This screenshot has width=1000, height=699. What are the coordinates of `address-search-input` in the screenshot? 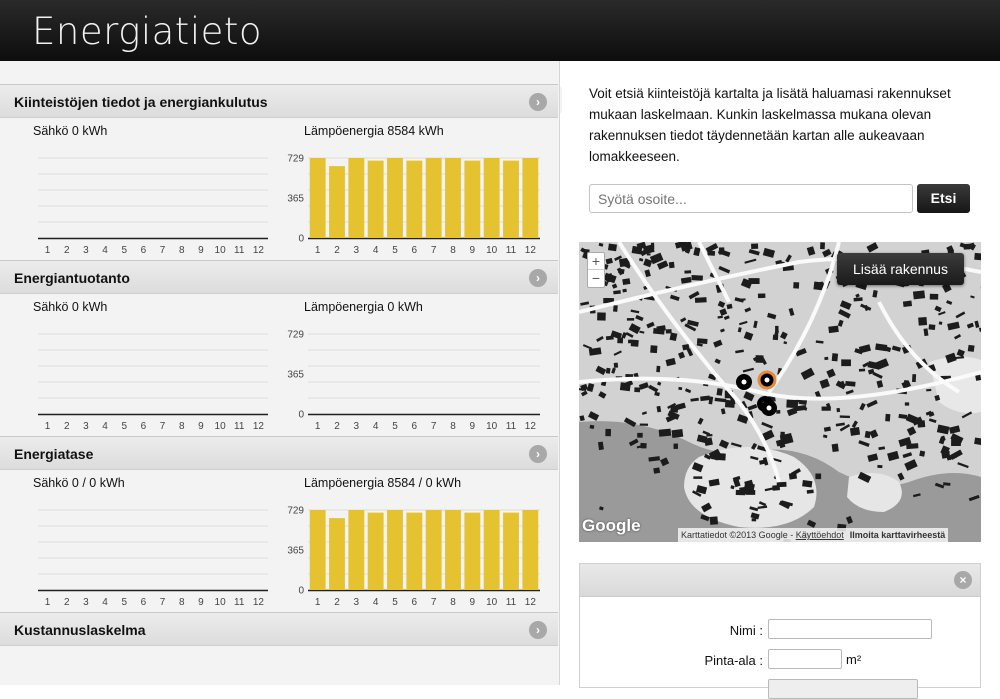 It's located at (751, 198).